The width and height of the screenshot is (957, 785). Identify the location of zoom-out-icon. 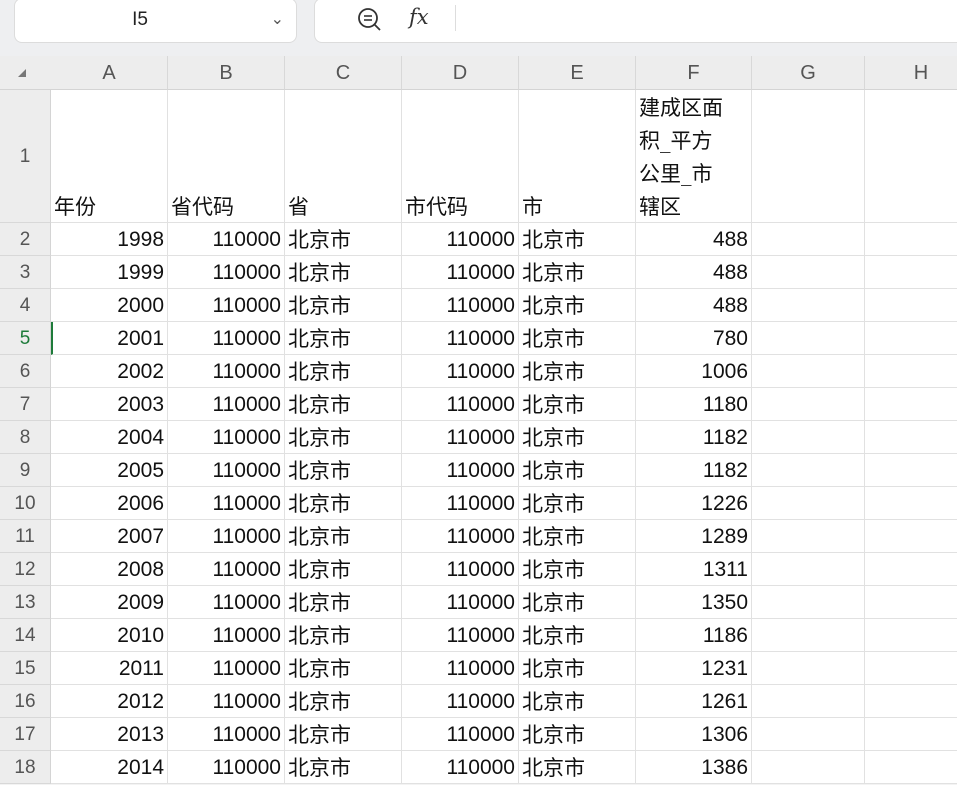
(370, 20).